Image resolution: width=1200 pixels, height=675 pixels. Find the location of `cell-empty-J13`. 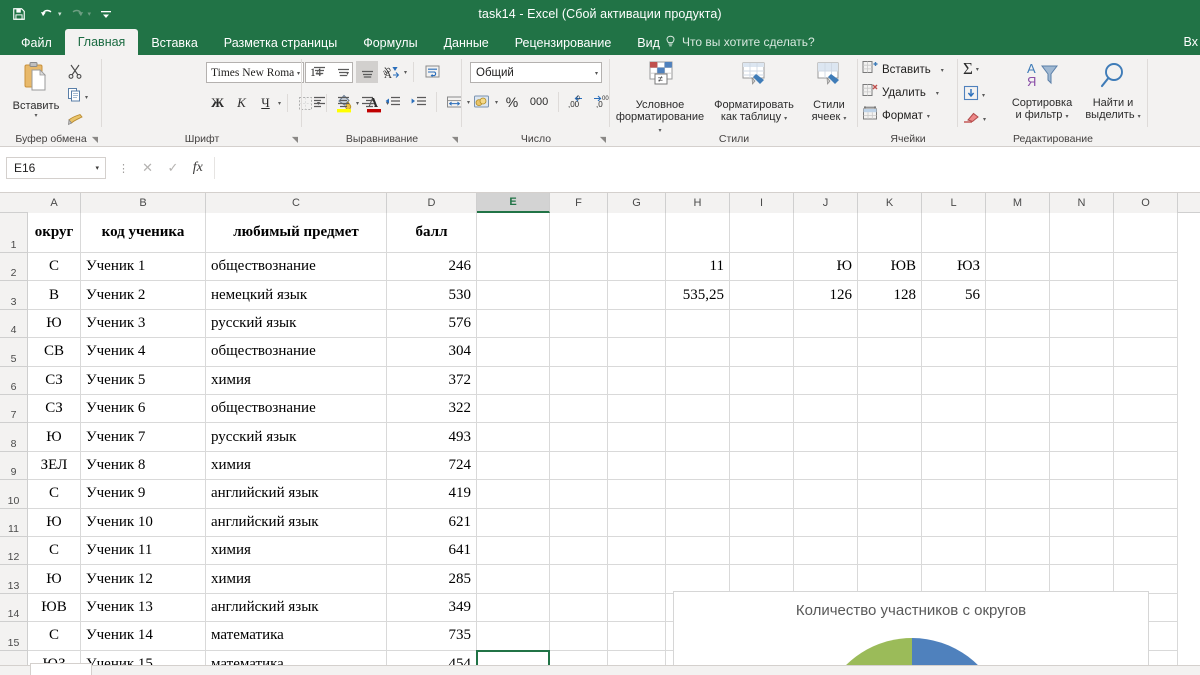

cell-empty-J13 is located at coordinates (826, 579).